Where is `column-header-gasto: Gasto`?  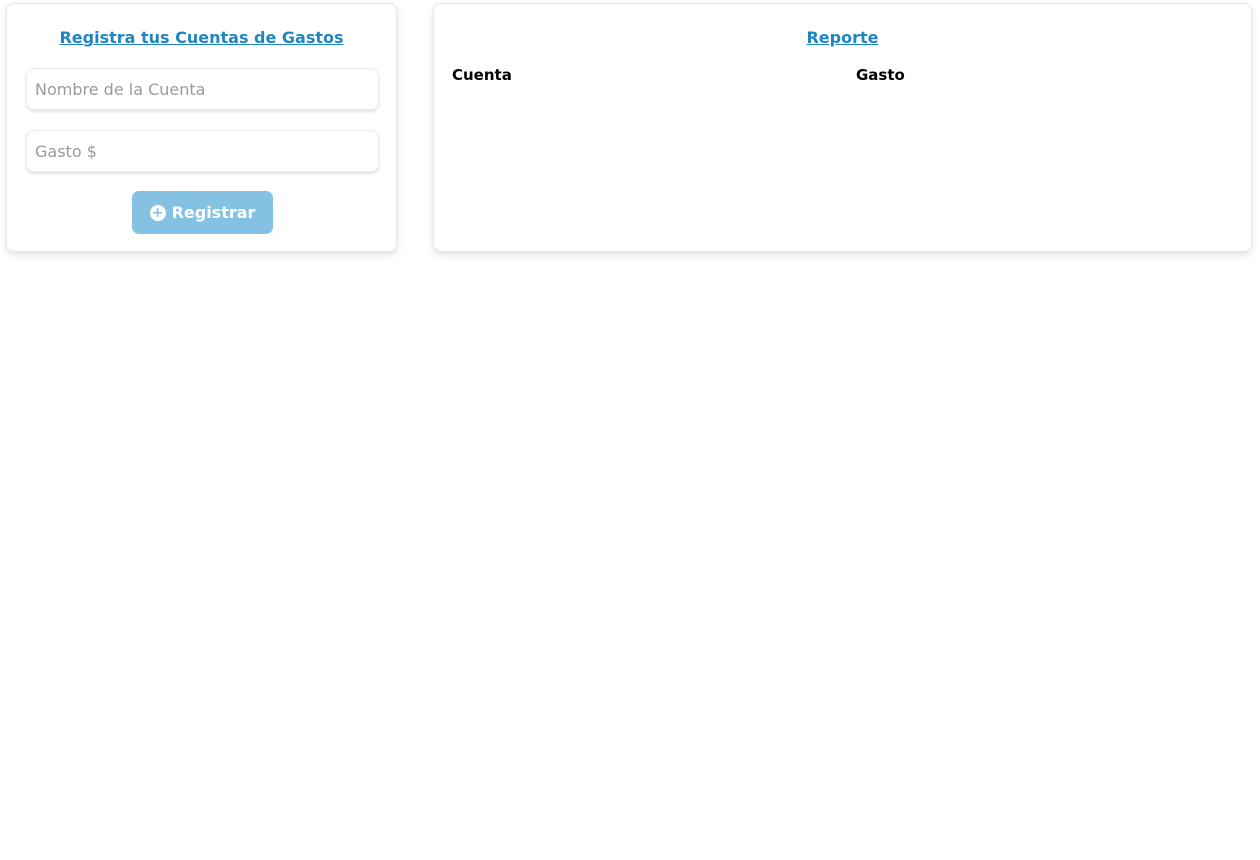
column-header-gasto: Gasto is located at coordinates (880, 75).